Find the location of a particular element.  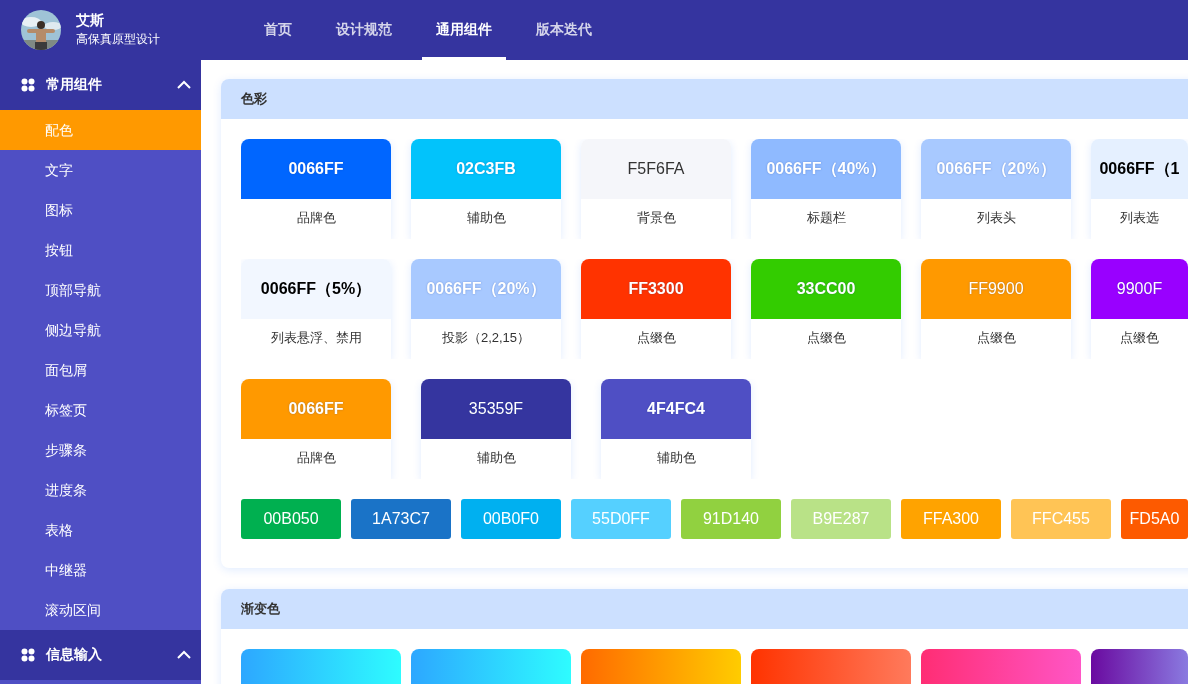

sidebar-item: 按钮 is located at coordinates (100, 250).